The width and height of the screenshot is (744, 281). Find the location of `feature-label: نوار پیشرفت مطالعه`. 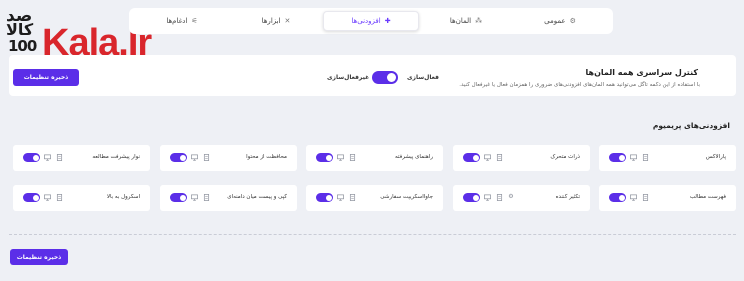

feature-label: نوار پیشرفت مطالعه is located at coordinates (116, 157).